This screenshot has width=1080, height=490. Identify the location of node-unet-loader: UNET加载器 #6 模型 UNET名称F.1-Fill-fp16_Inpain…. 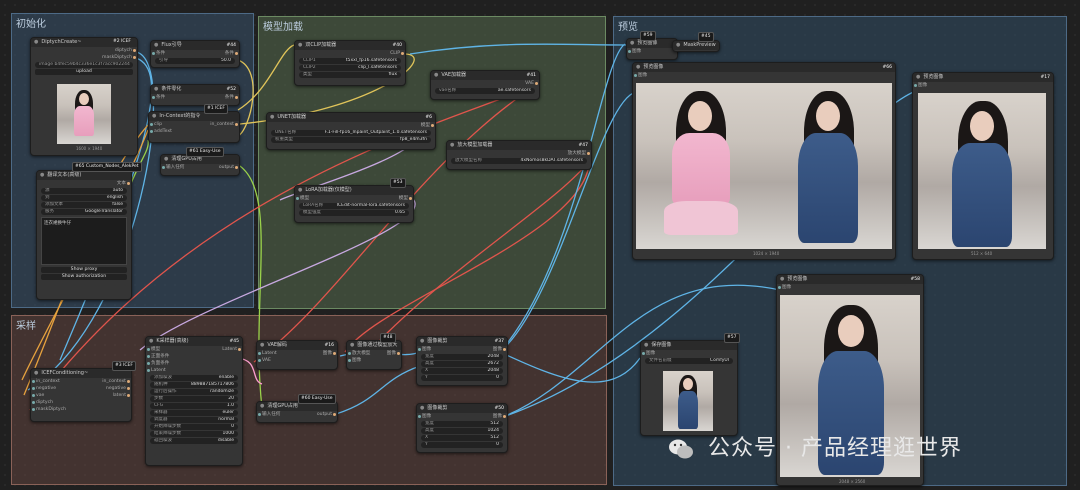
(351, 131).